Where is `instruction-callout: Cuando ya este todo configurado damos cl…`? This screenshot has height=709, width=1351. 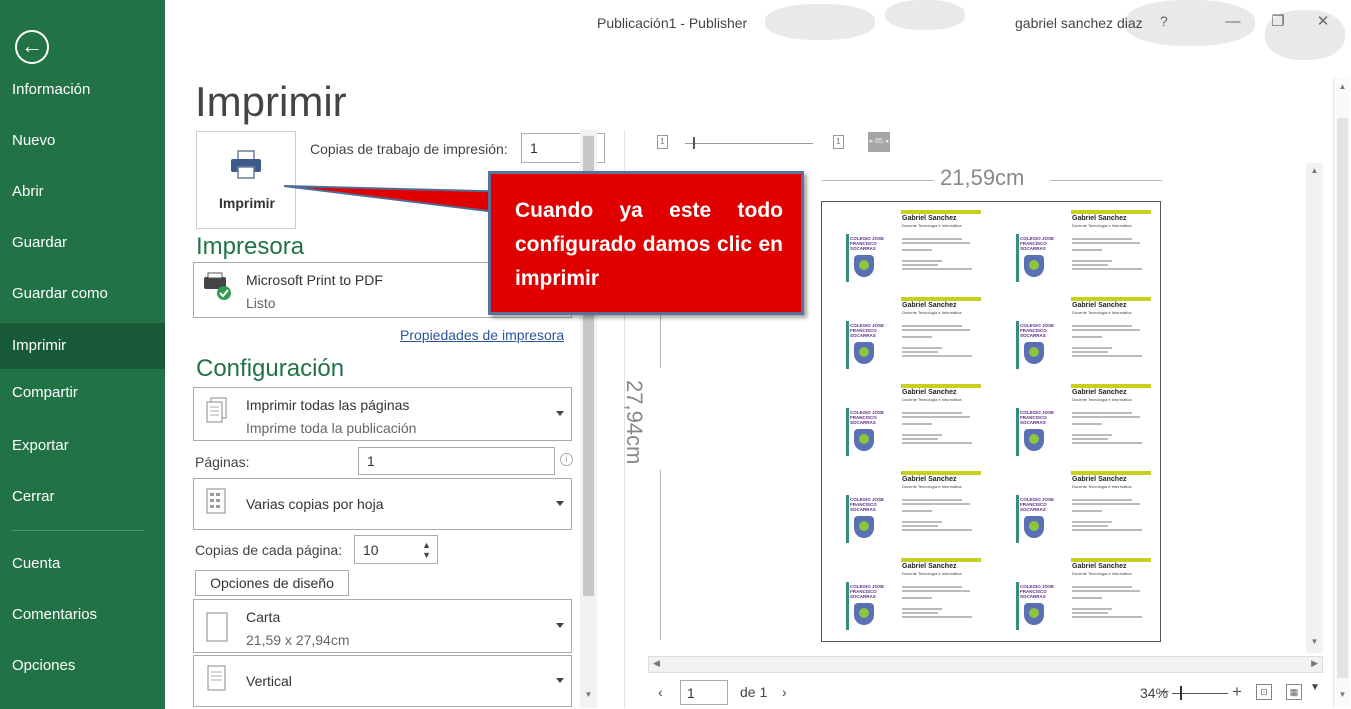
instruction-callout: Cuando ya este todo configurado damos cl… is located at coordinates (646, 243).